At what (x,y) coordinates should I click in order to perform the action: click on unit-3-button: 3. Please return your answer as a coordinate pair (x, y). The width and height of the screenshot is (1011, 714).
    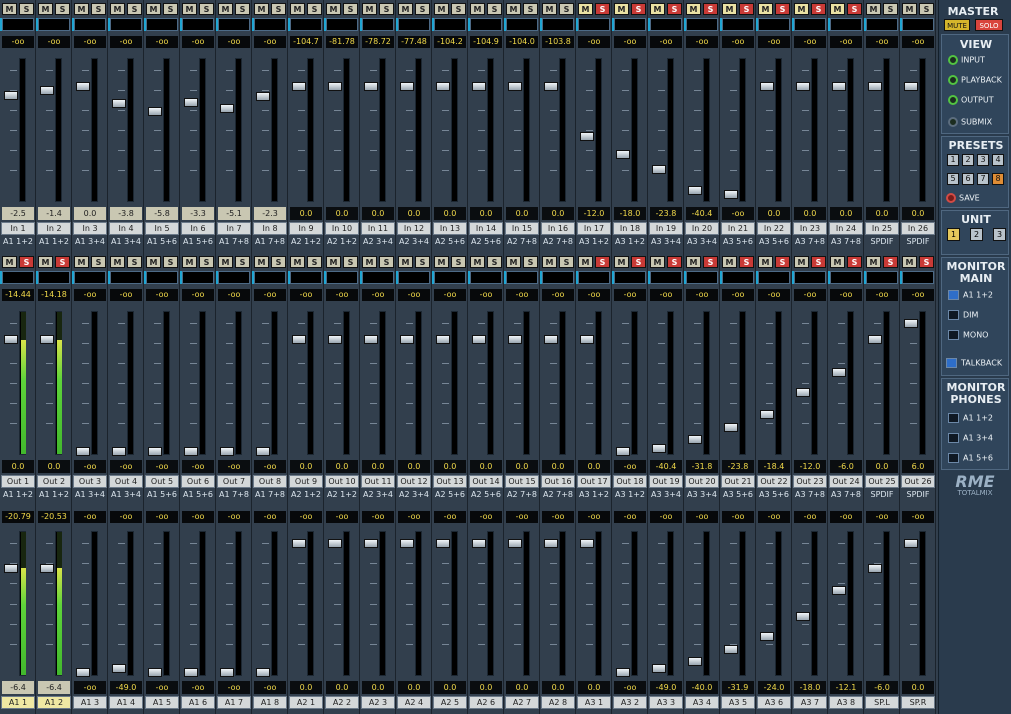
    Looking at the image, I should click on (999, 234).